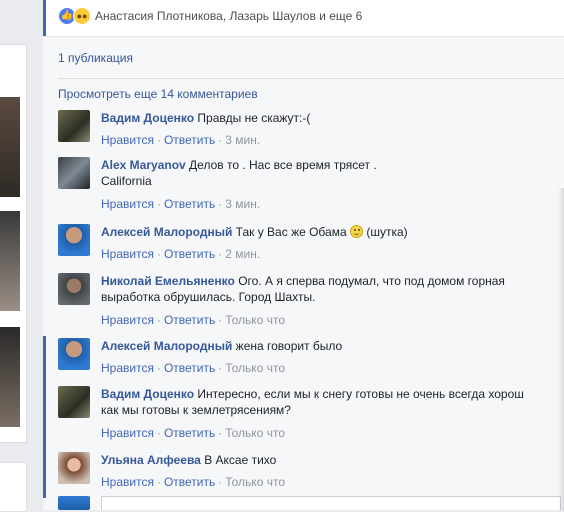 This screenshot has width=564, height=512. What do you see at coordinates (240, 460) in the screenshot?
I see `comment-text: В Аксае тихо` at bounding box center [240, 460].